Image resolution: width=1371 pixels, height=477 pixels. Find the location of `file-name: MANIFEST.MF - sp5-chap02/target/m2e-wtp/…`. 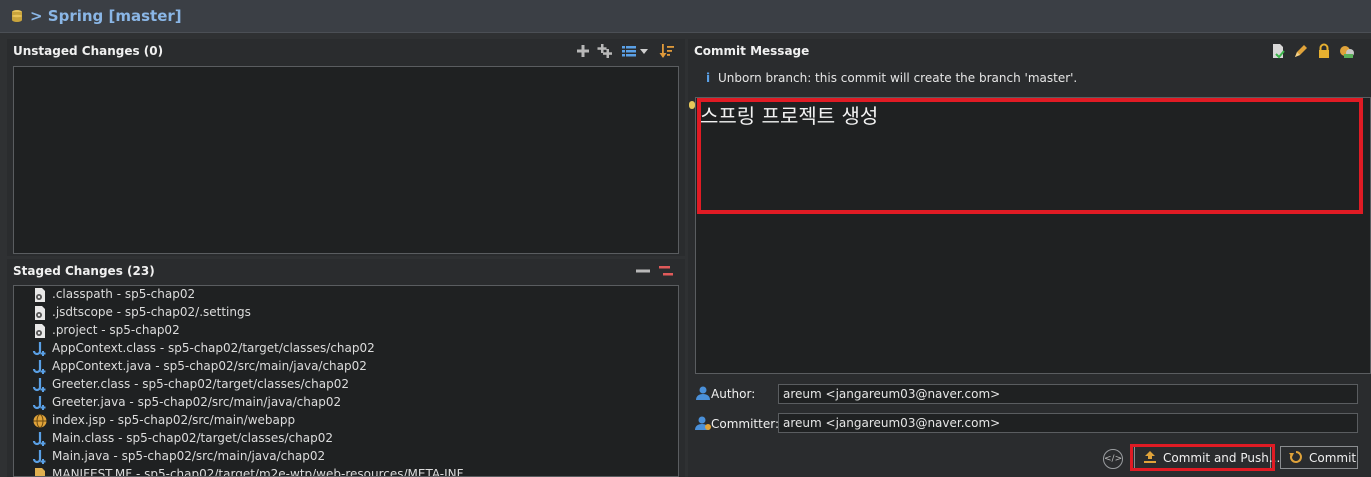

file-name: MANIFEST.MF - sp5-chap02/target/m2e-wtp/… is located at coordinates (258, 472).